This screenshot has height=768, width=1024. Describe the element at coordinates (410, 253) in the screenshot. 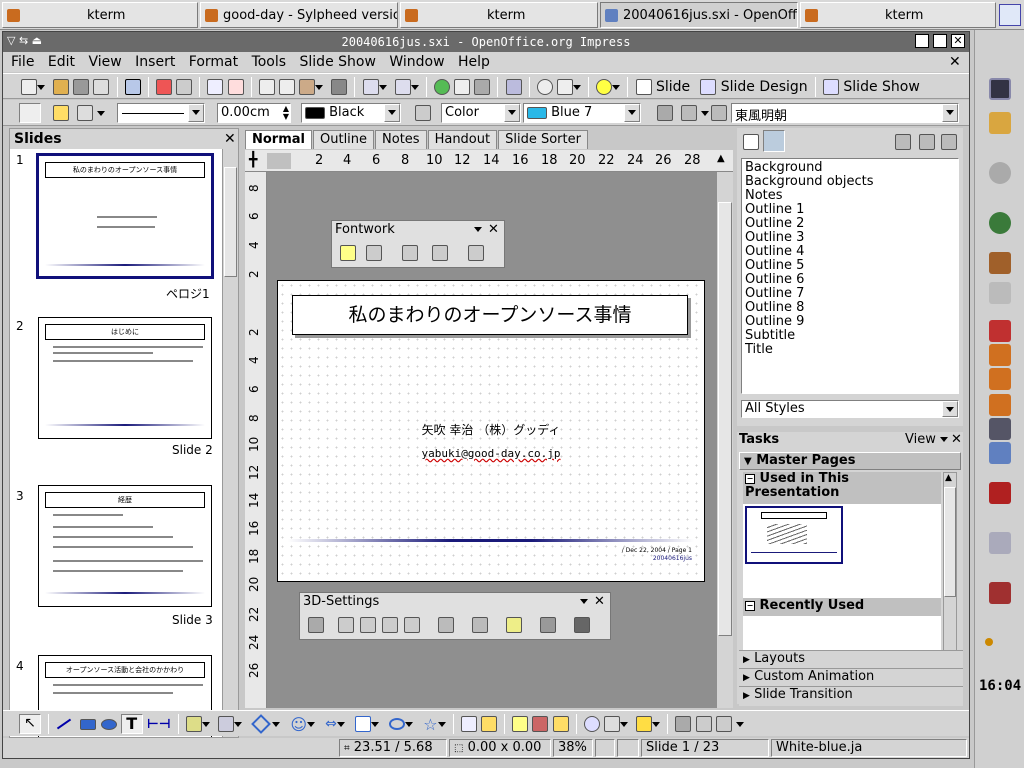

I see `fontwork-same-height-icon` at that location.